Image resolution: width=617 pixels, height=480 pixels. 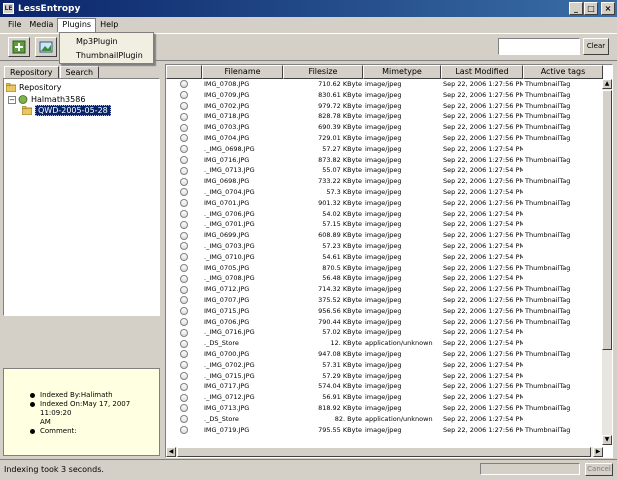 What do you see at coordinates (81, 320) in the screenshot?
I see `panel-splitter` at bounding box center [81, 320].